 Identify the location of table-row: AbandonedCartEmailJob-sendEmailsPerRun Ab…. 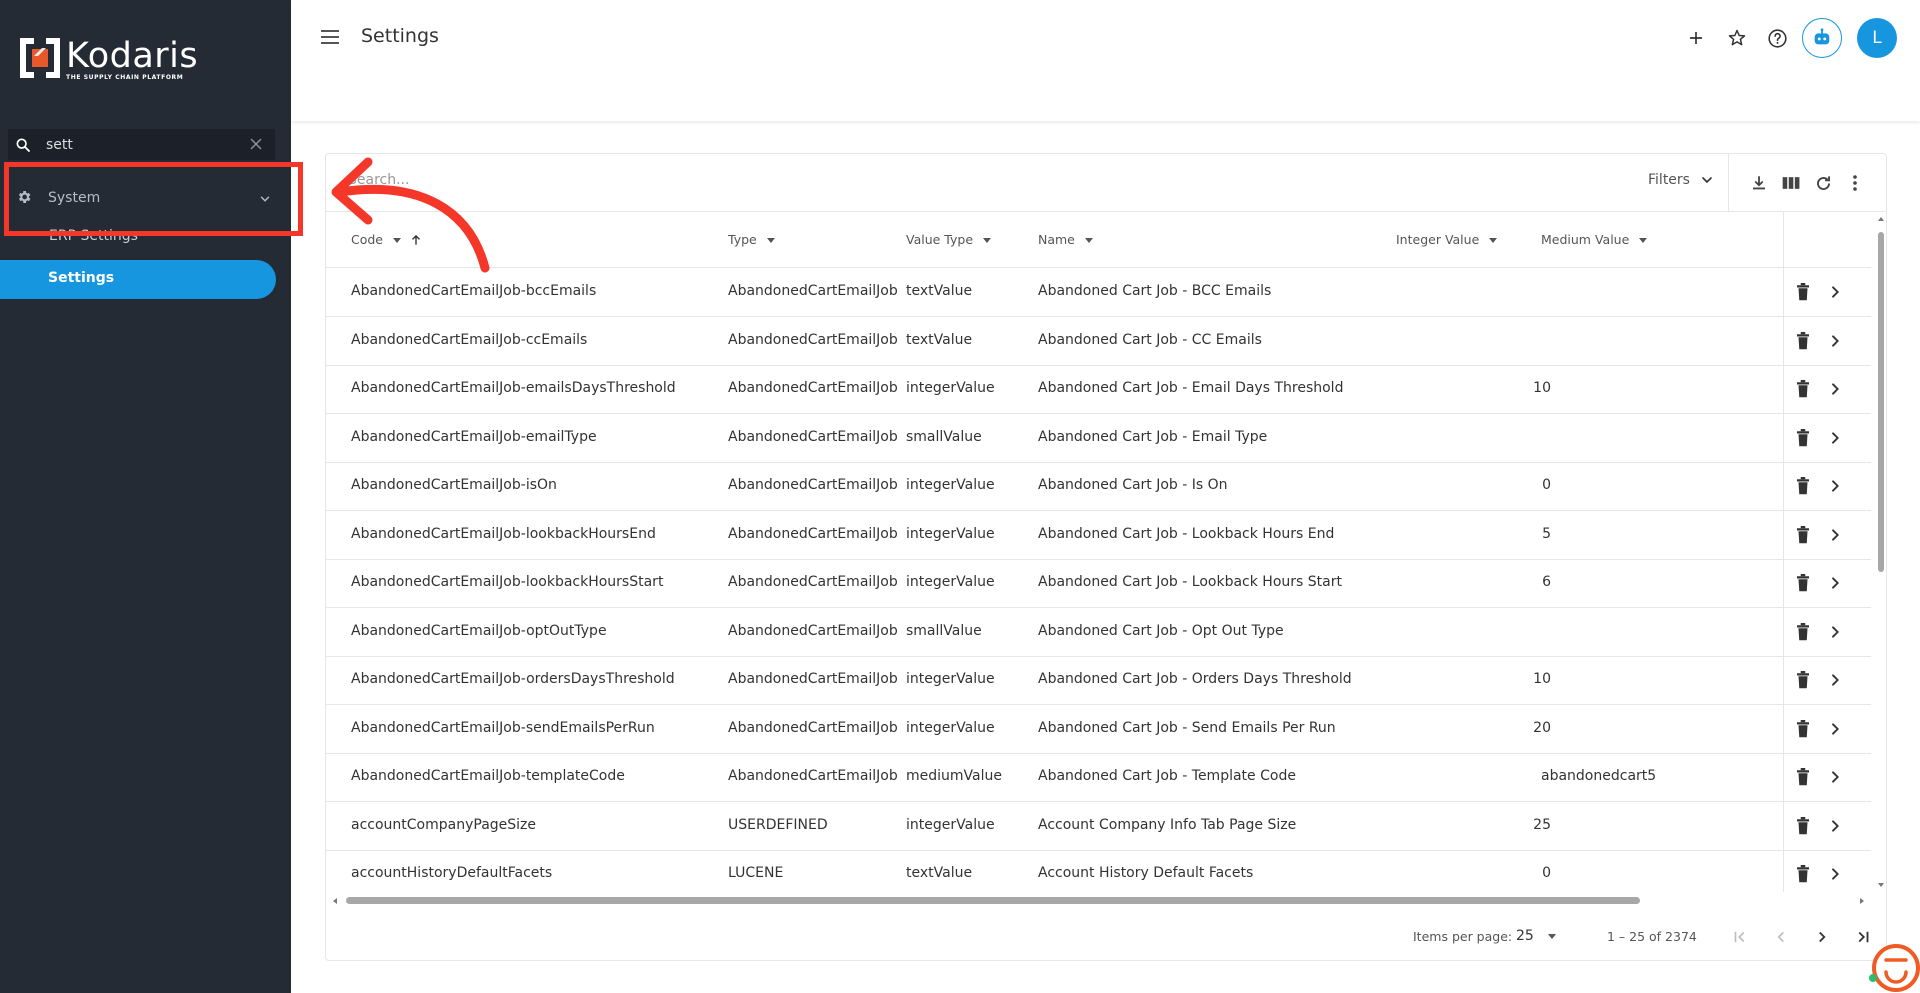
(1098, 729).